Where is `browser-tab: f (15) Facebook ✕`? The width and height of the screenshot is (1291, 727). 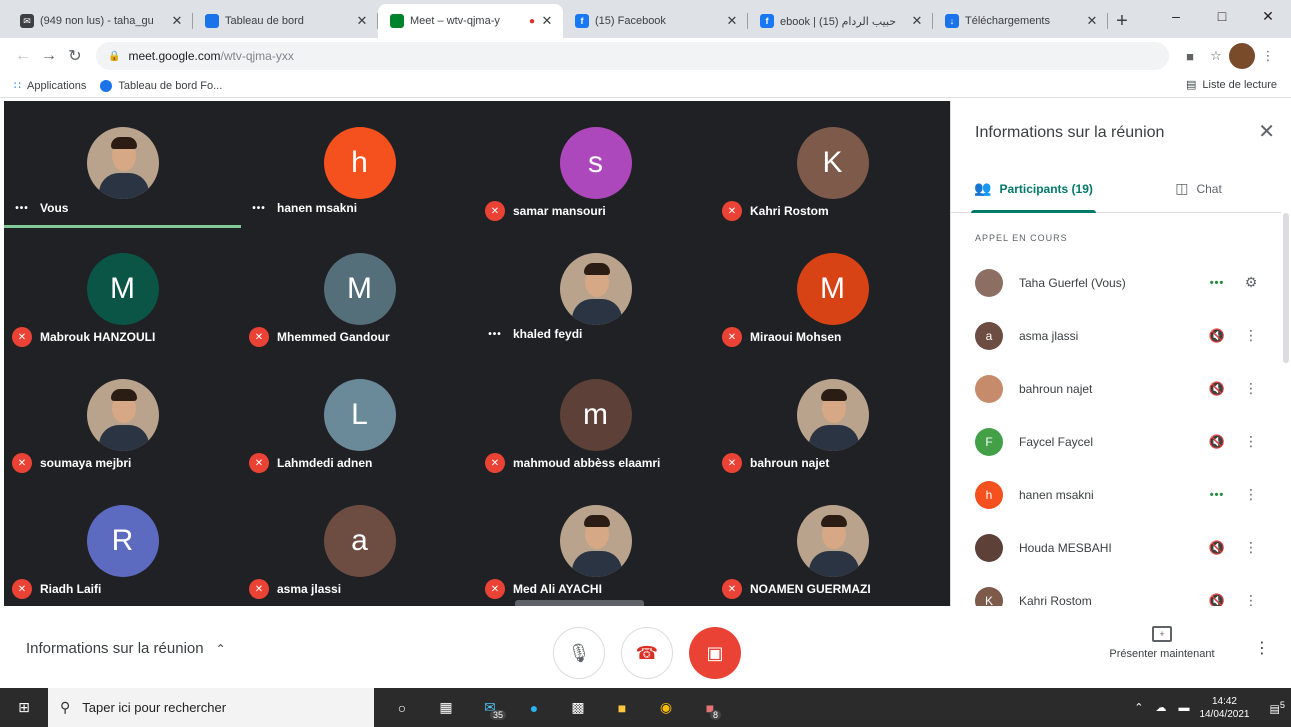 browser-tab: f (15) Facebook ✕ is located at coordinates (655, 21).